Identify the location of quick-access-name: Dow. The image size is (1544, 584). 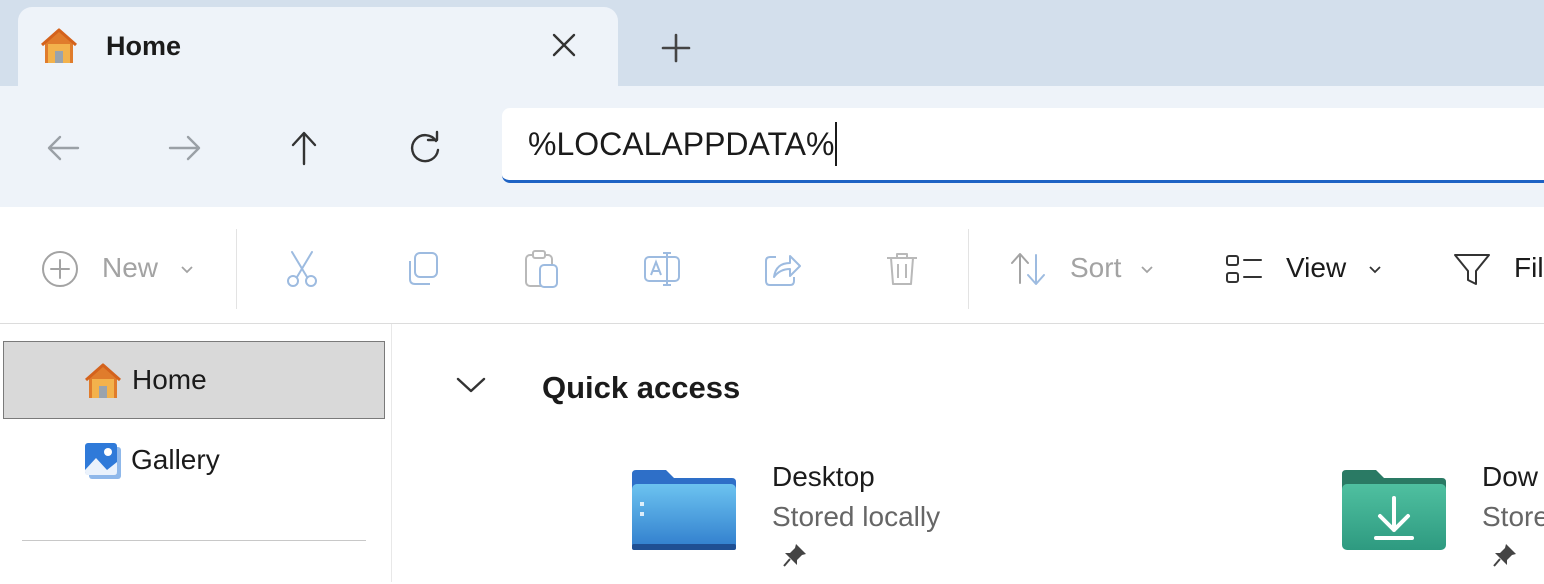
(1510, 478).